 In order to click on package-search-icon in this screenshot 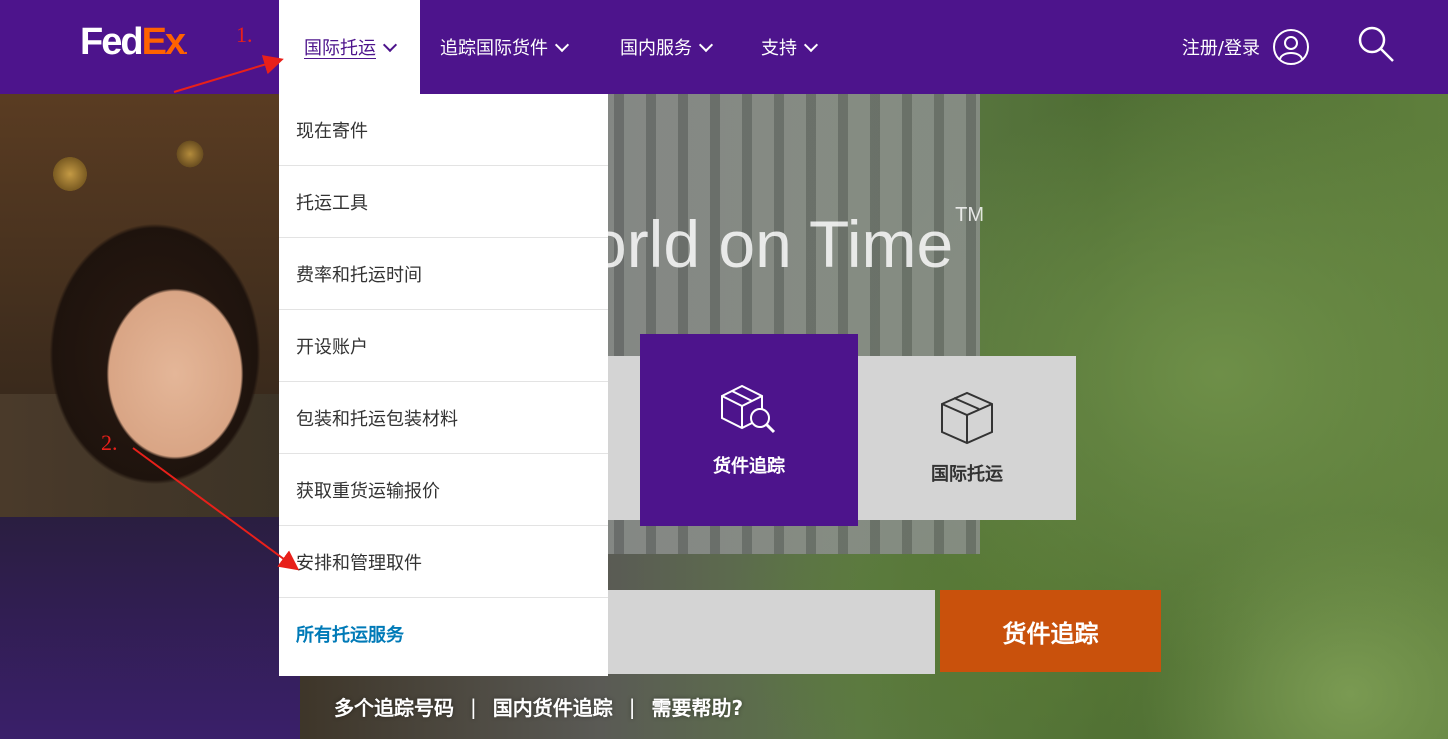, I will do `click(748, 409)`.